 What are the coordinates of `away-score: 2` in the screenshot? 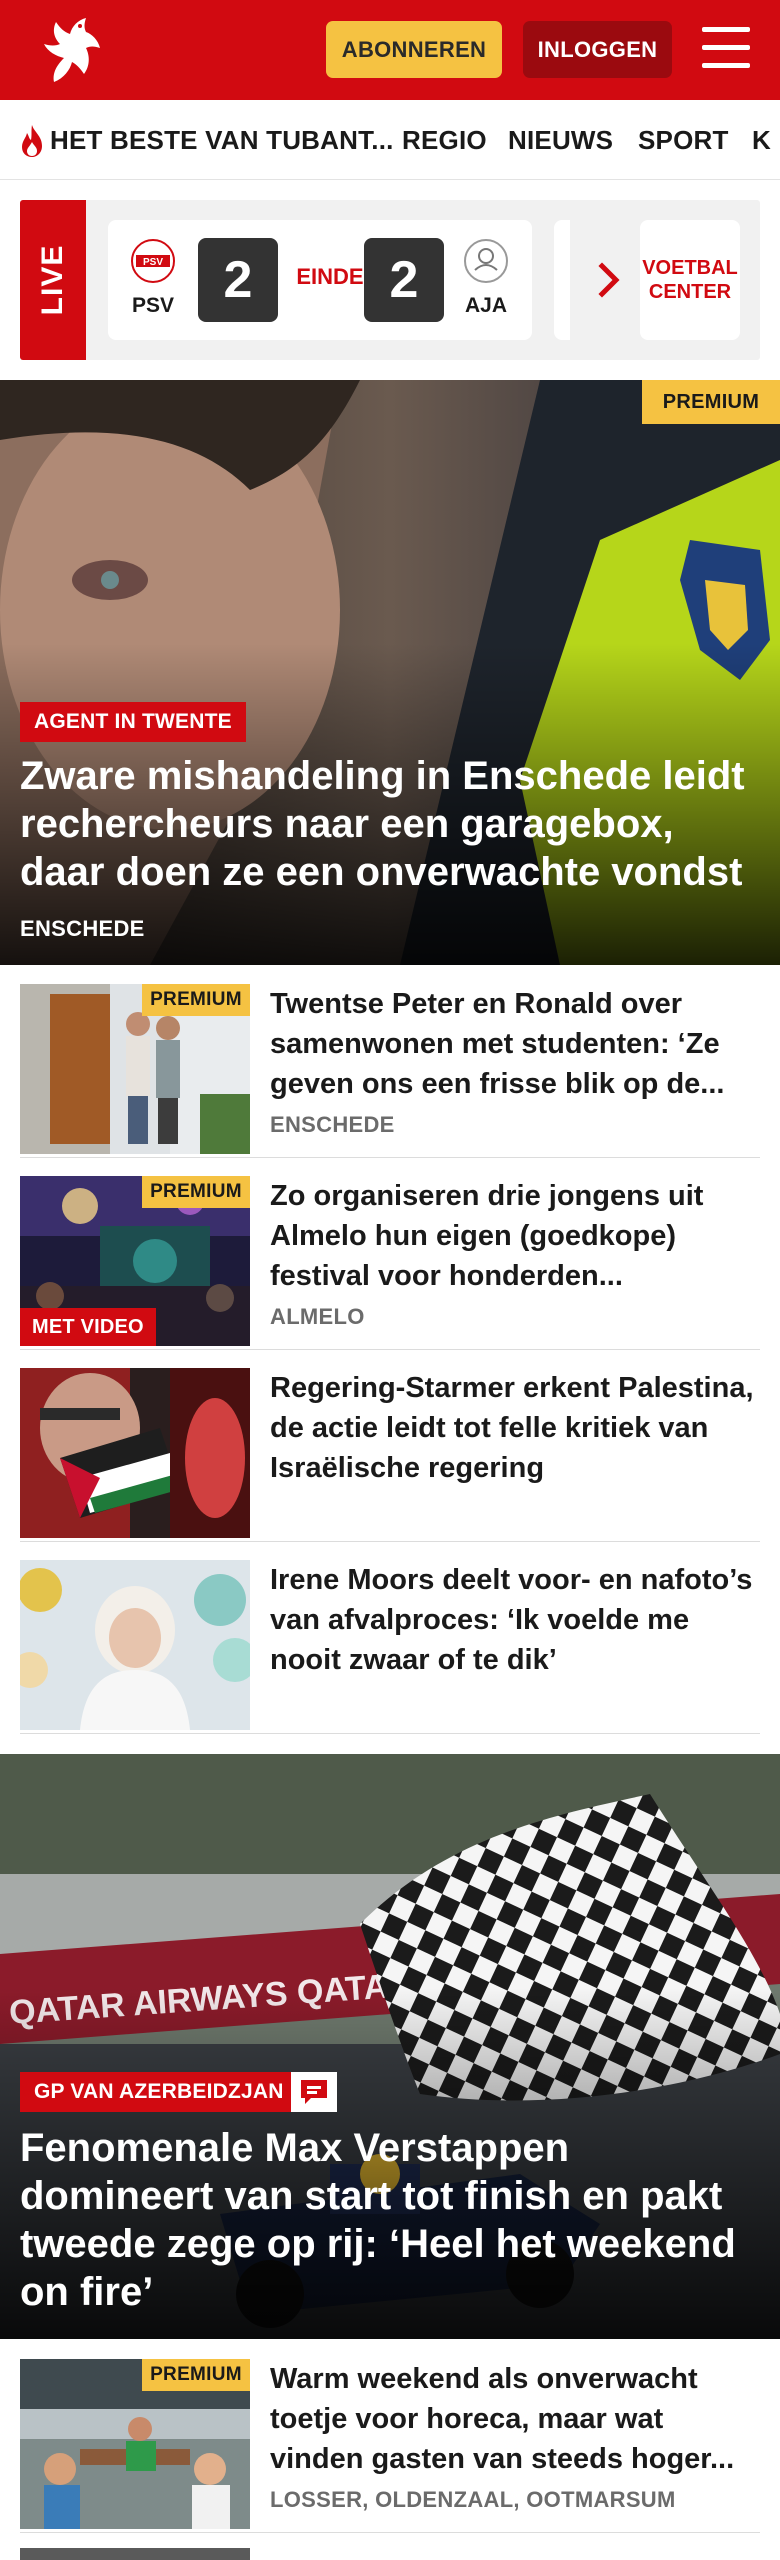 It's located at (404, 280).